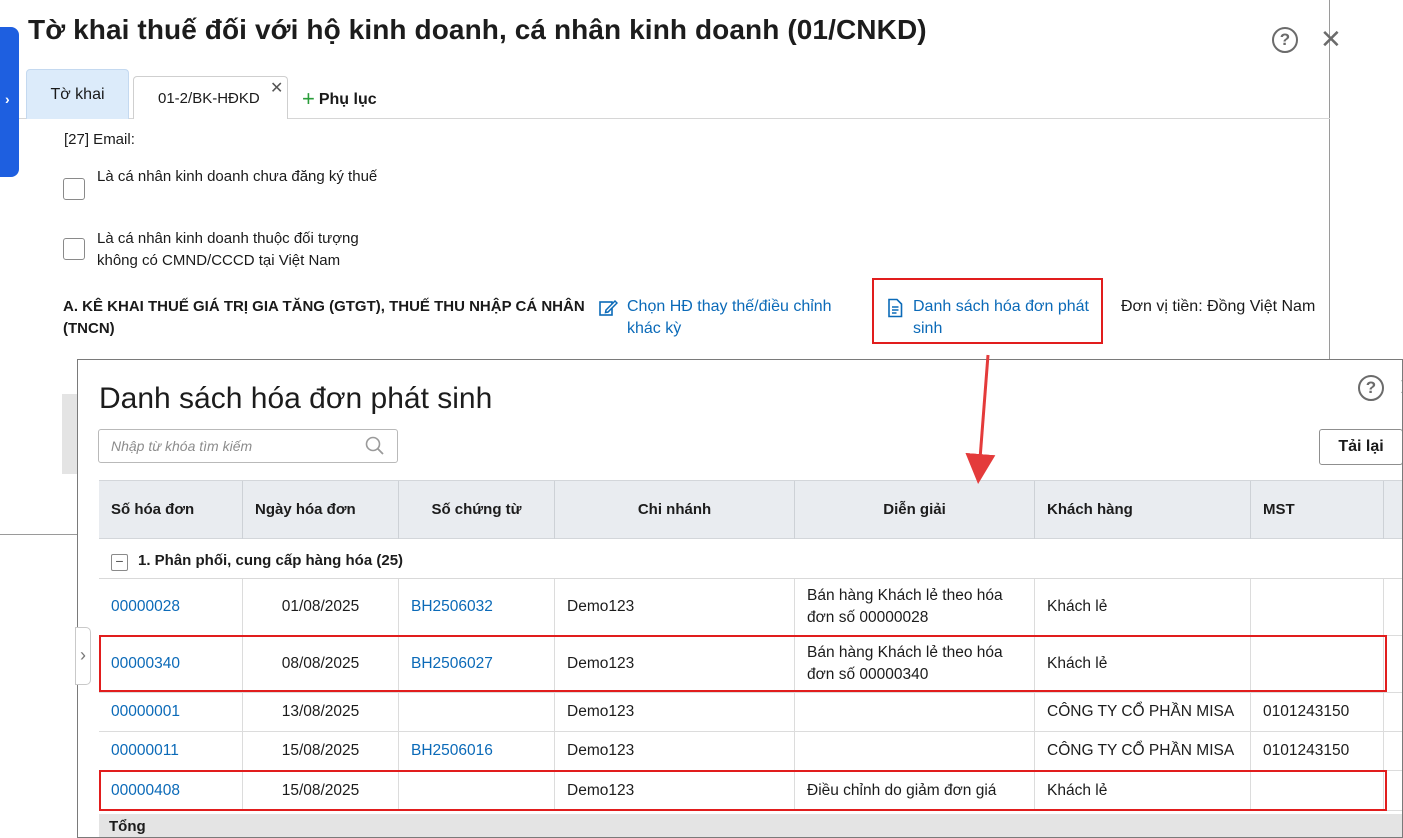  I want to click on edit-icon, so click(608, 307).